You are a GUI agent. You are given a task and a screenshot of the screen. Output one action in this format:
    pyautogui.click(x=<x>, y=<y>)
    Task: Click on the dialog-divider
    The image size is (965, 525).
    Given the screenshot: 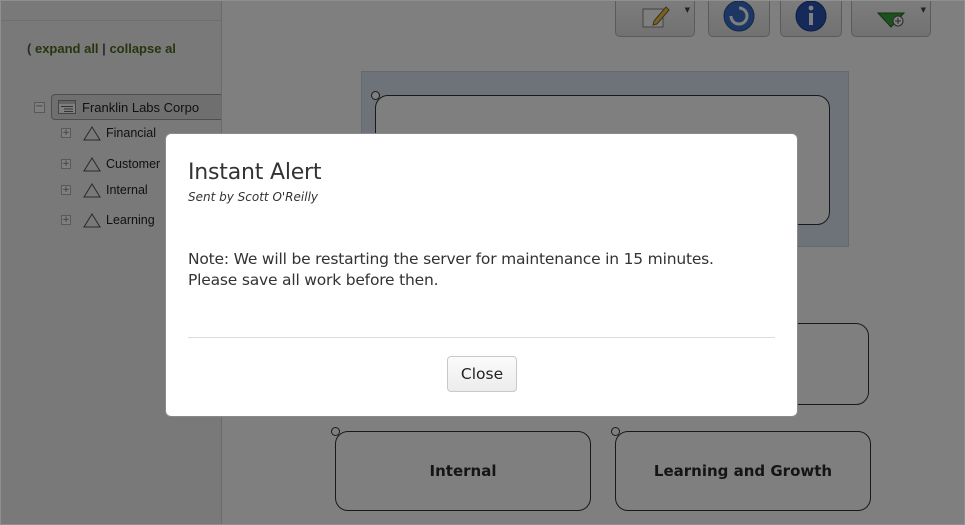 What is the action you would take?
    pyautogui.click(x=481, y=337)
    